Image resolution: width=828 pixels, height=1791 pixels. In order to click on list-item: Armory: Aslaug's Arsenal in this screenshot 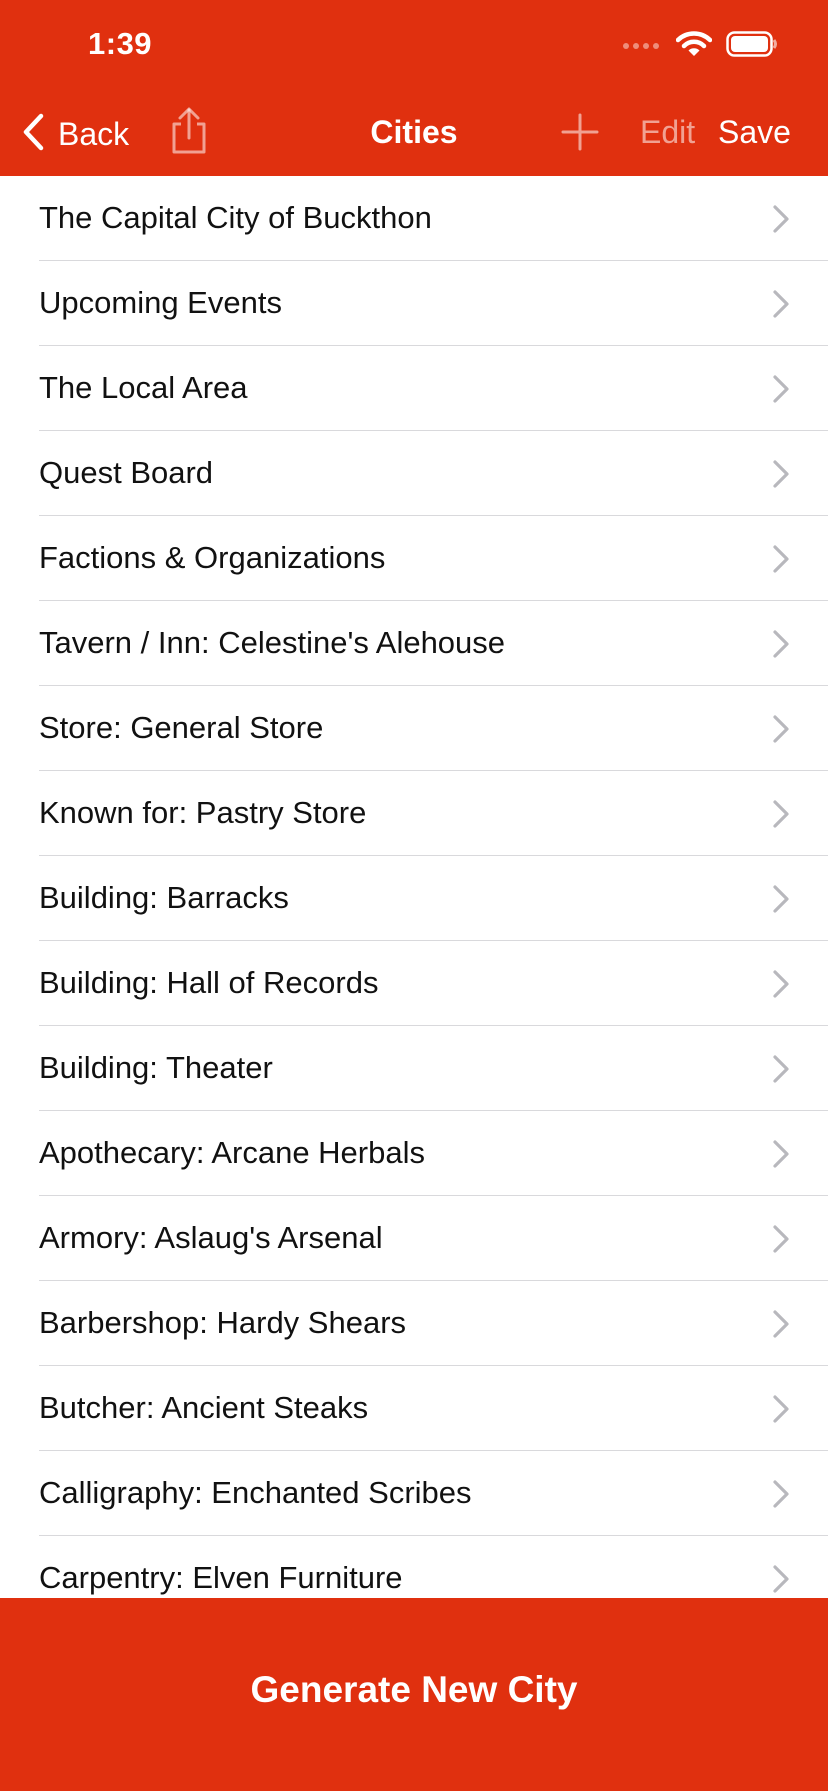, I will do `click(414, 1238)`.